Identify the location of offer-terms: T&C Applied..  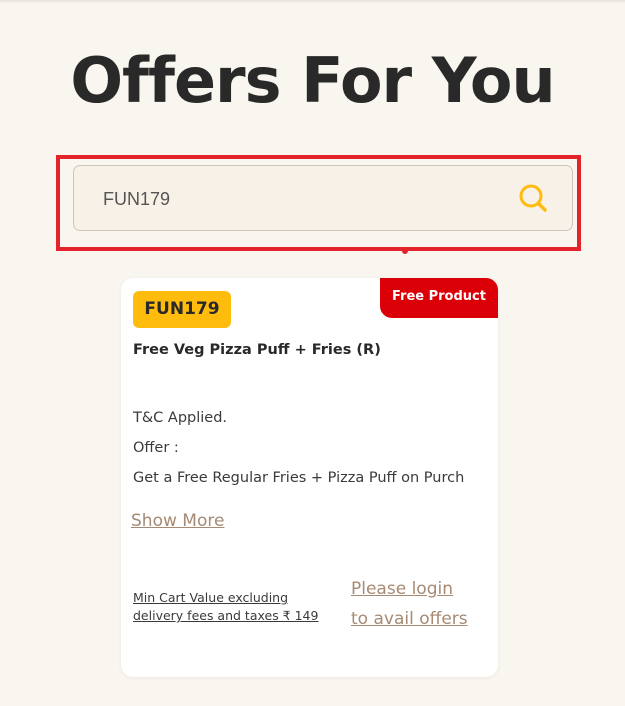
(180, 418).